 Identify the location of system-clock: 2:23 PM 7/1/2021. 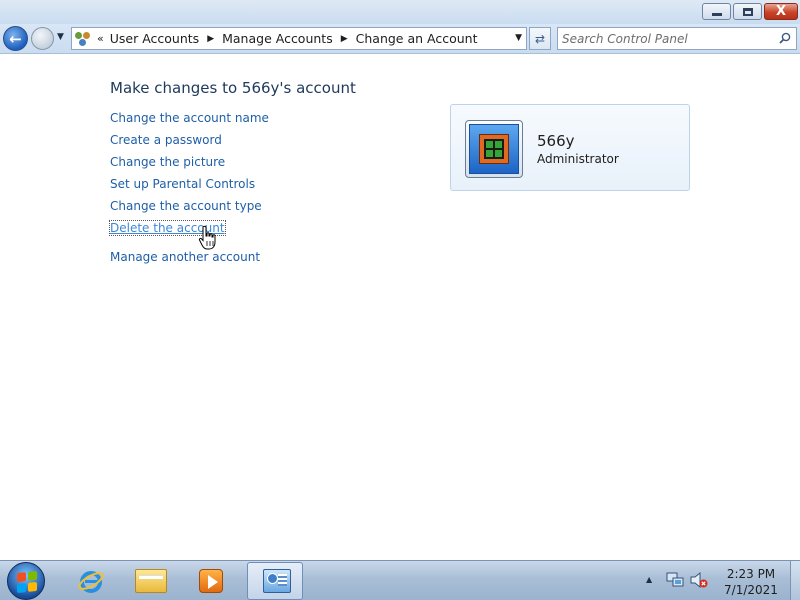
(751, 582).